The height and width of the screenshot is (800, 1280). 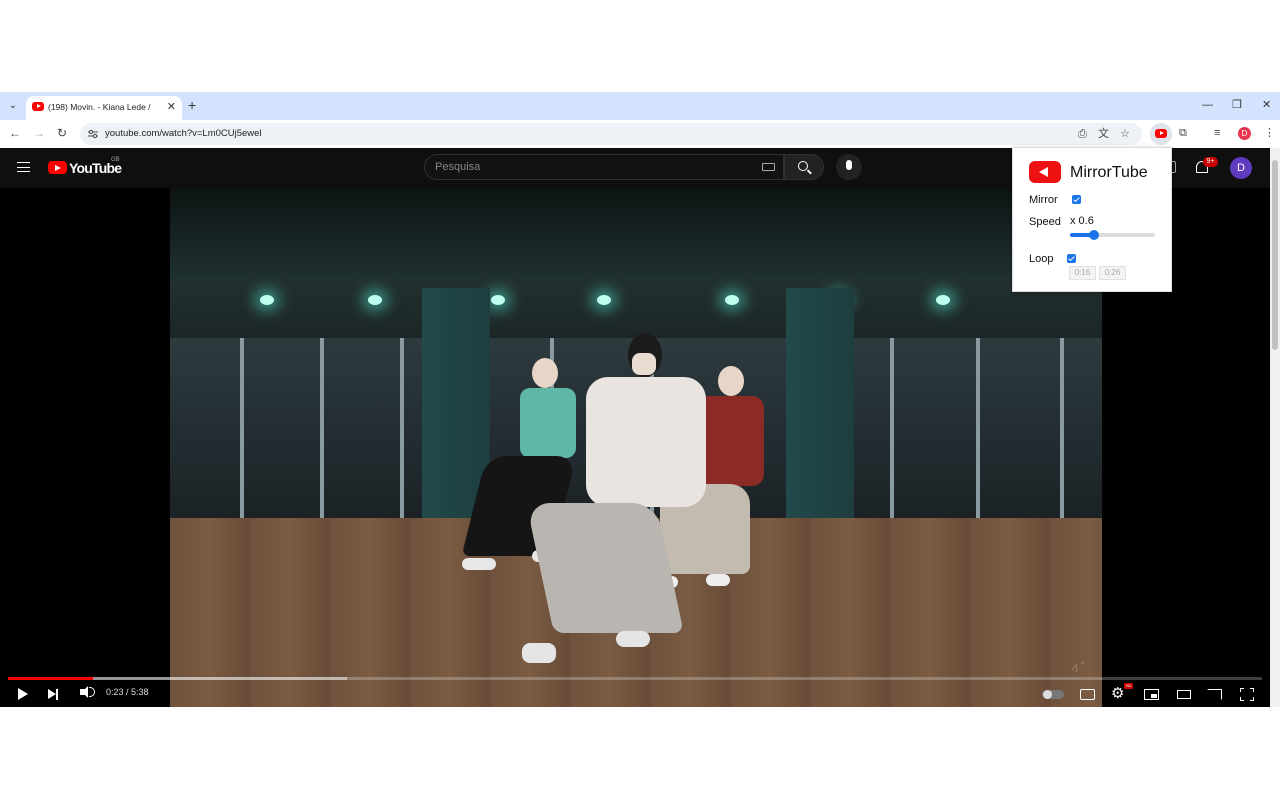 What do you see at coordinates (51, 678) in the screenshot?
I see `played-bar` at bounding box center [51, 678].